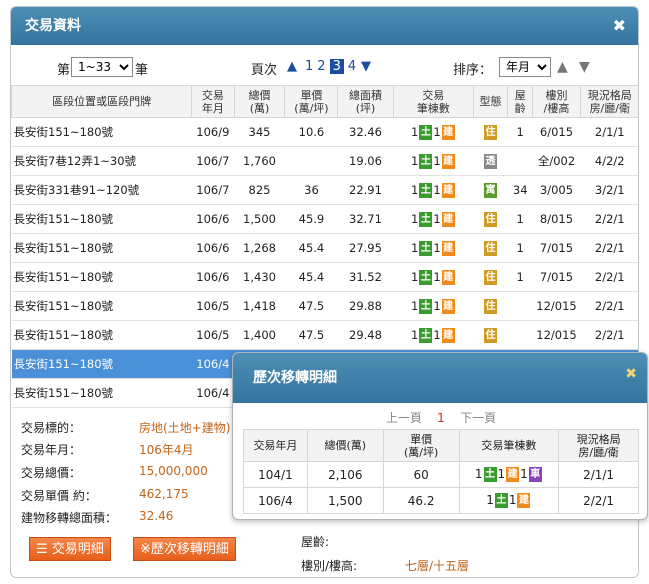 The height and width of the screenshot is (584, 649). Describe the element at coordinates (311, 132) in the screenshot. I see `cell-unit: 10.6` at that location.